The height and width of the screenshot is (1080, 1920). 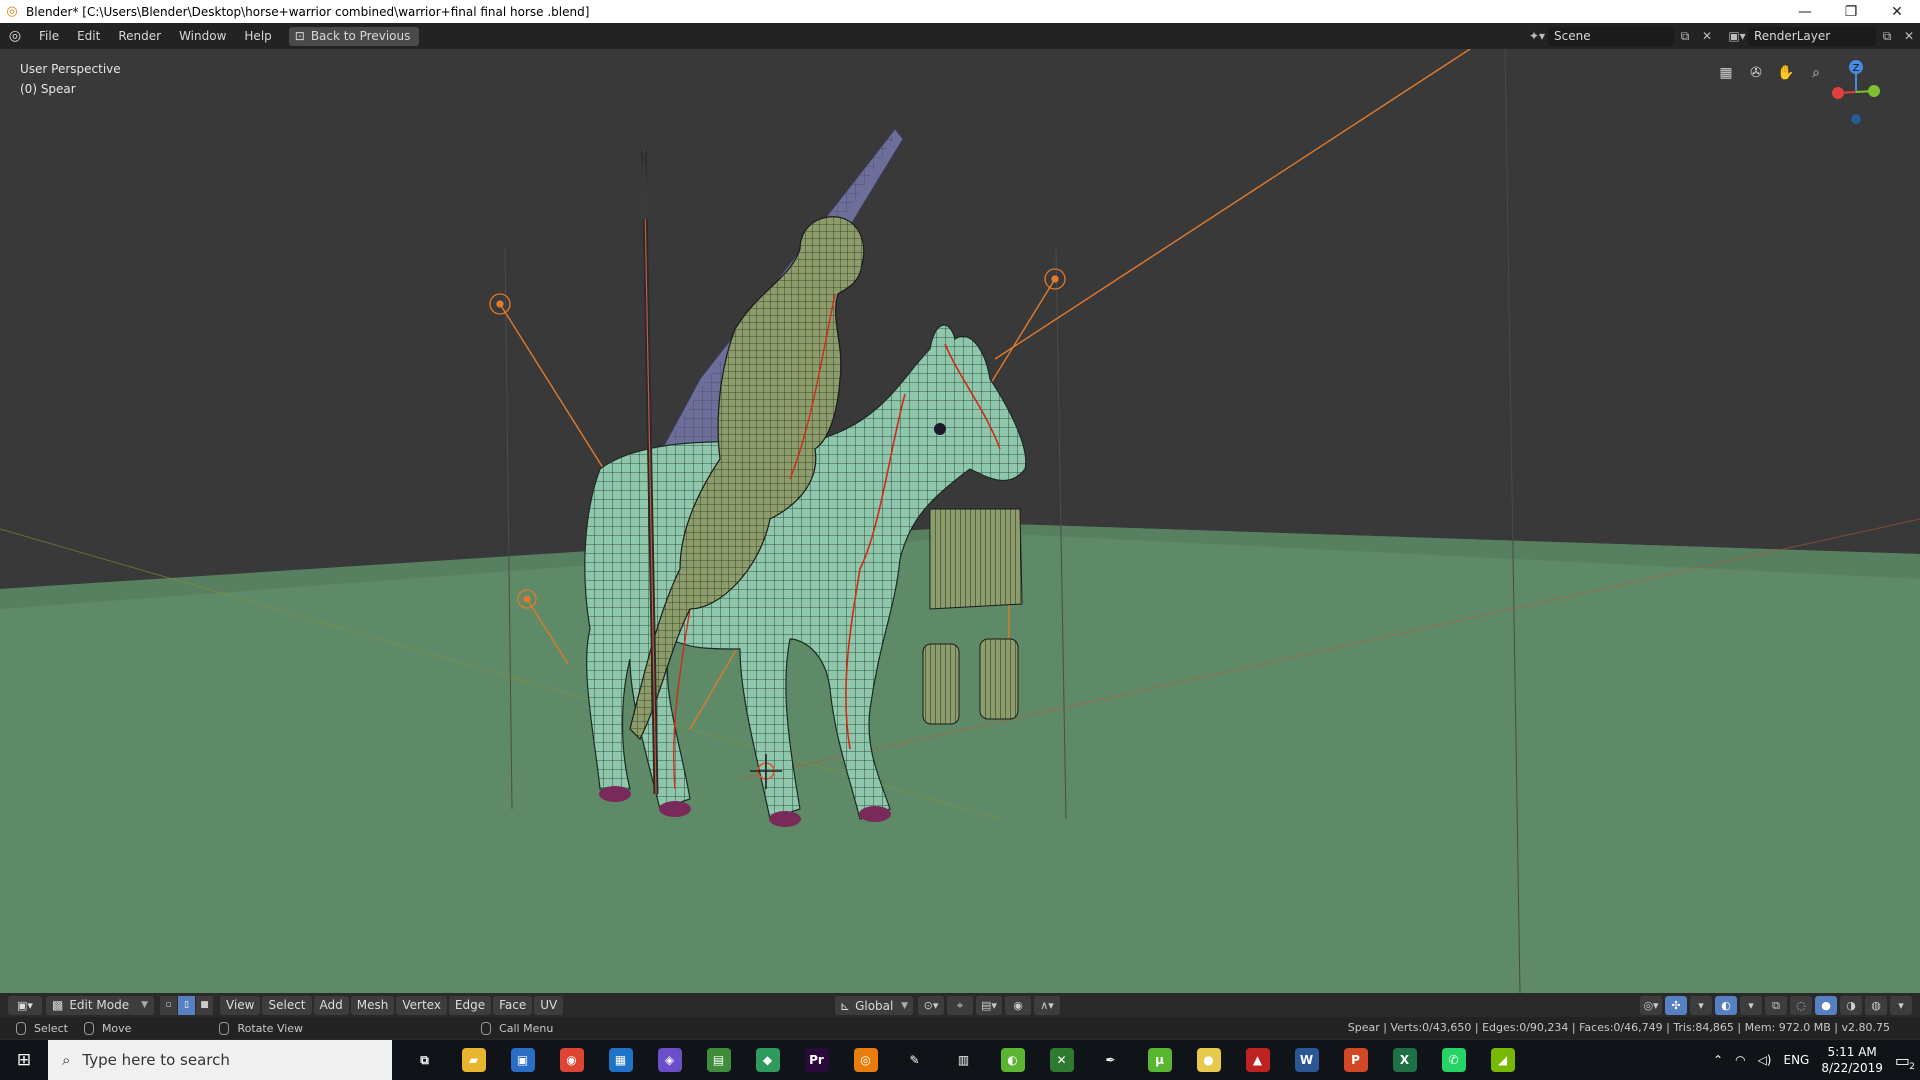 I want to click on windows-start-icon: ⊞, so click(x=24, y=1060).